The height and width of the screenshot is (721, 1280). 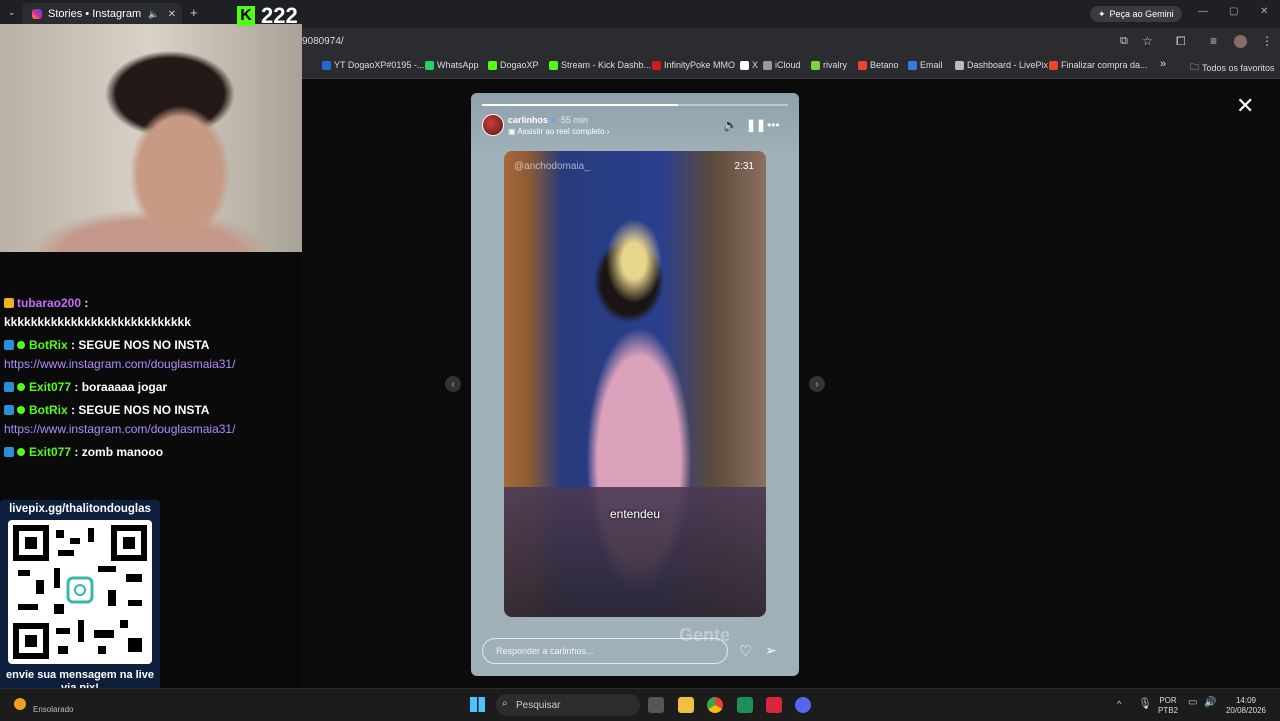 What do you see at coordinates (21, 345) in the screenshot?
I see `verified-badge-icon` at bounding box center [21, 345].